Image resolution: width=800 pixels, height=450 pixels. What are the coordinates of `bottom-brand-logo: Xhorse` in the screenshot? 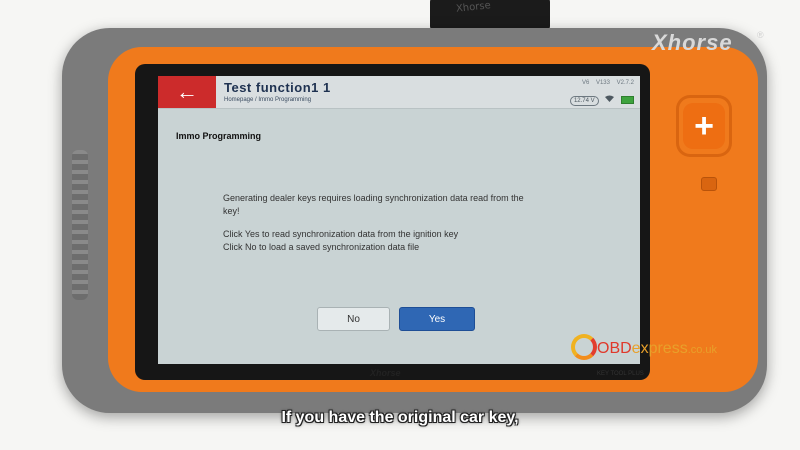 It's located at (385, 373).